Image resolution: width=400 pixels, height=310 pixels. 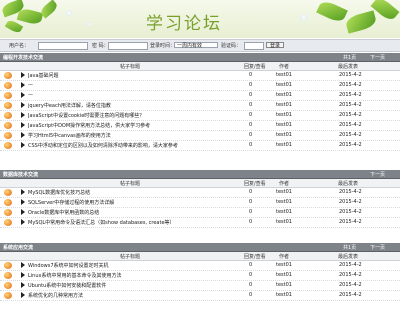 I want to click on topic-row: 学习Html5中canvas画布的使用方法 0 test01 2015-4-2, so click(x=200, y=136).